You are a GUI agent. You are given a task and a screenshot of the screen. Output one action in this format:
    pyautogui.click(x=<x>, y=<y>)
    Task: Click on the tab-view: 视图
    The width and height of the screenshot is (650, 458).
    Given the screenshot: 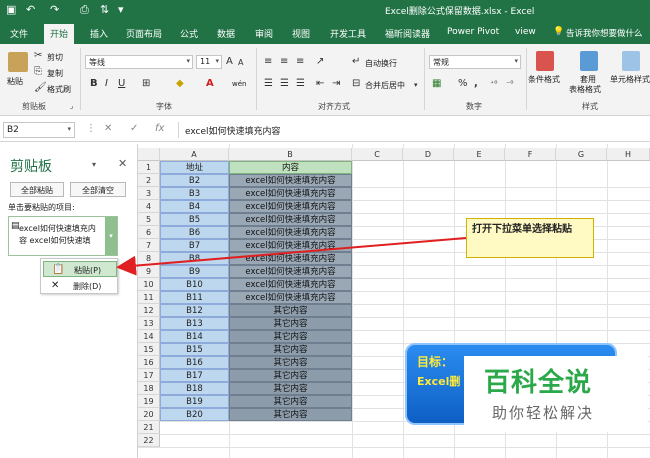 What is the action you would take?
    pyautogui.click(x=301, y=33)
    